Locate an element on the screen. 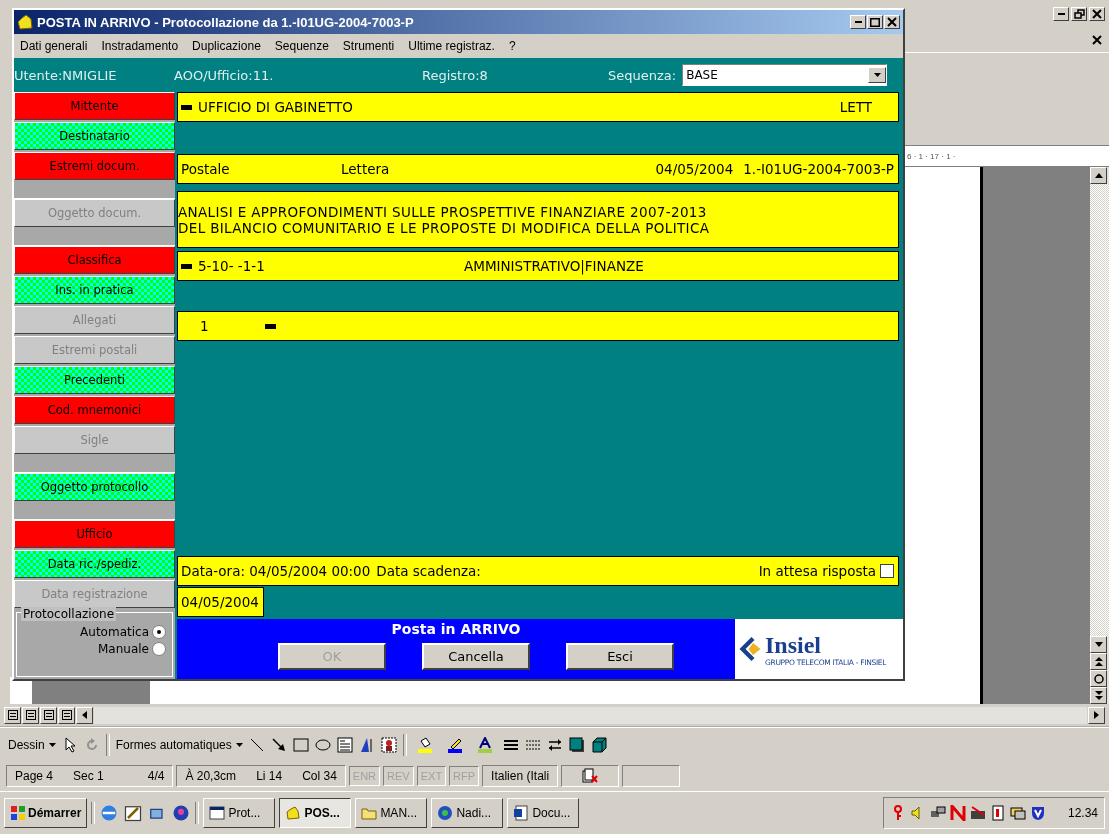  document-details-field: Postale Lettera 04/05/2004 1.-I01UG-2004-7003-P is located at coordinates (538, 169).